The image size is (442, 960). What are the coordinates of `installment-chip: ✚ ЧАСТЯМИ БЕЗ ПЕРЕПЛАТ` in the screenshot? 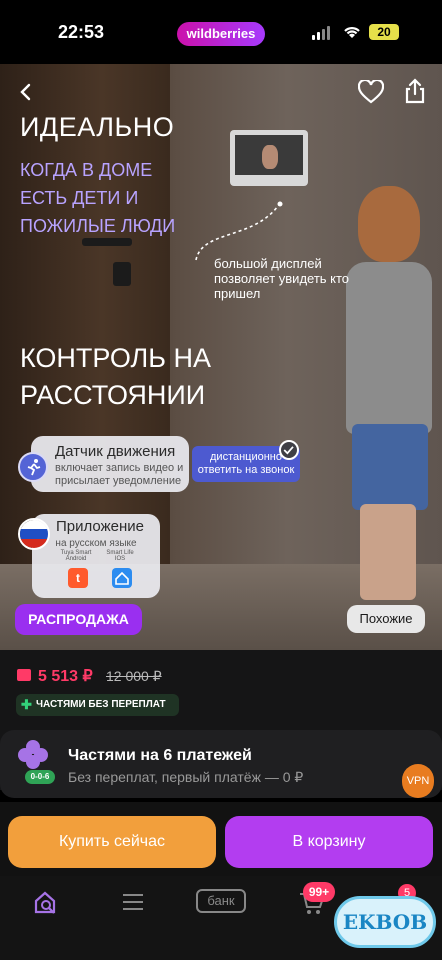 It's located at (97, 705).